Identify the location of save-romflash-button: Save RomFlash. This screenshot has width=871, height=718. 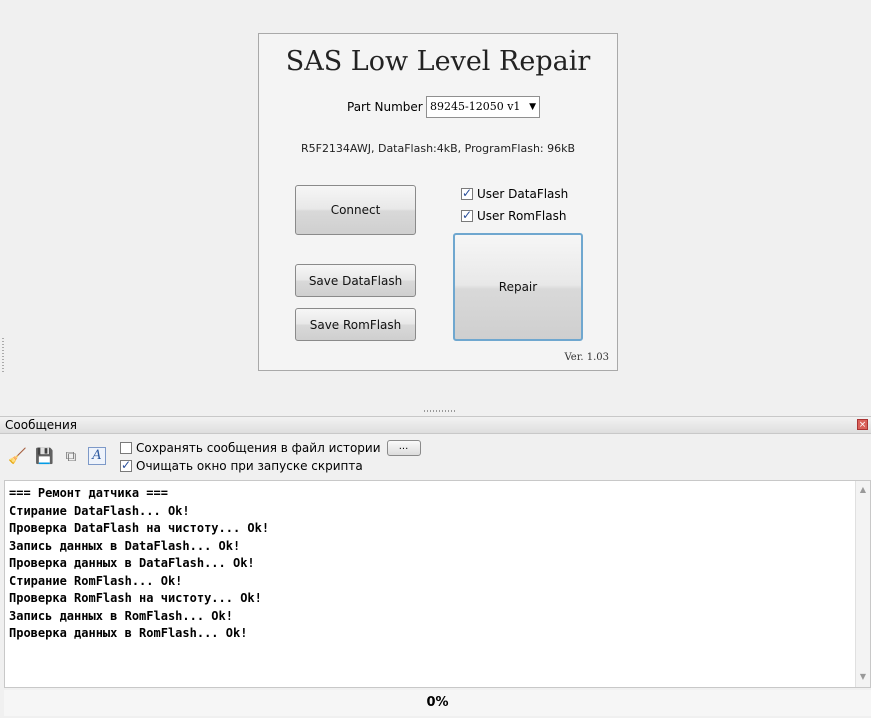
(355, 324).